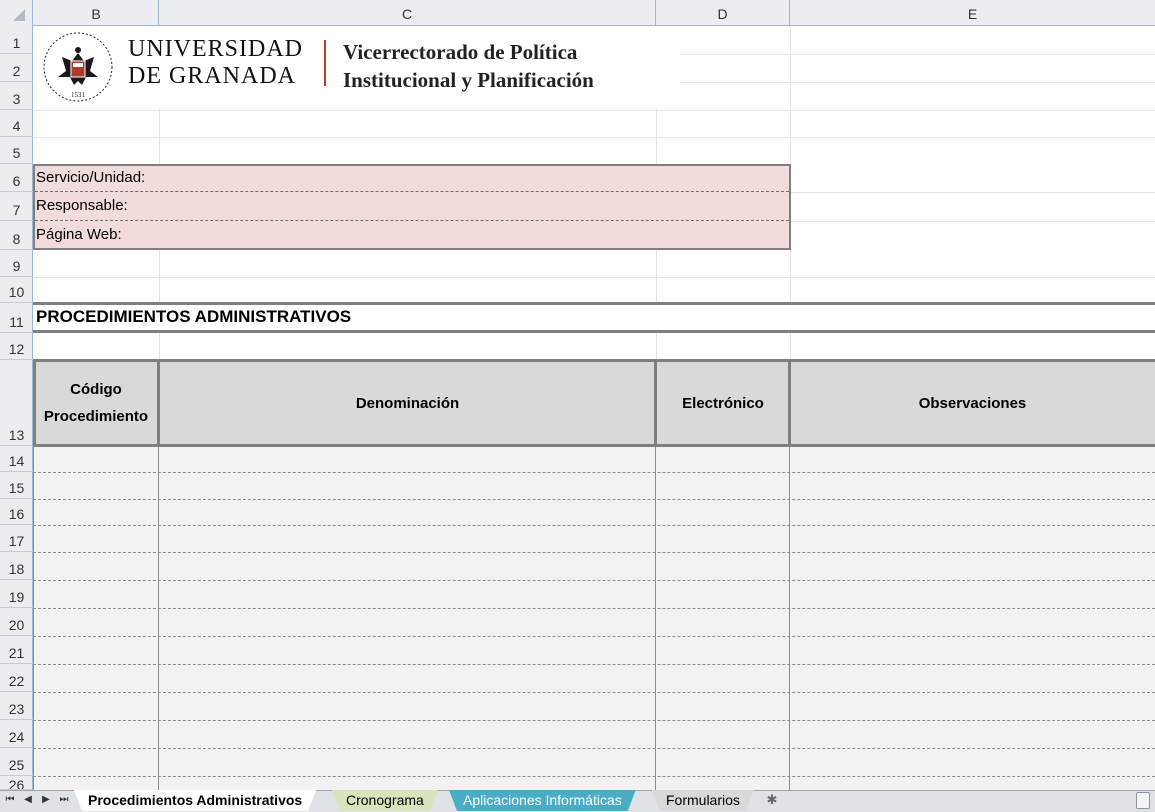  Describe the element at coordinates (195, 800) in the screenshot. I see `tab-procedimientos-administrativos: Procedimientos Administrativos` at that location.